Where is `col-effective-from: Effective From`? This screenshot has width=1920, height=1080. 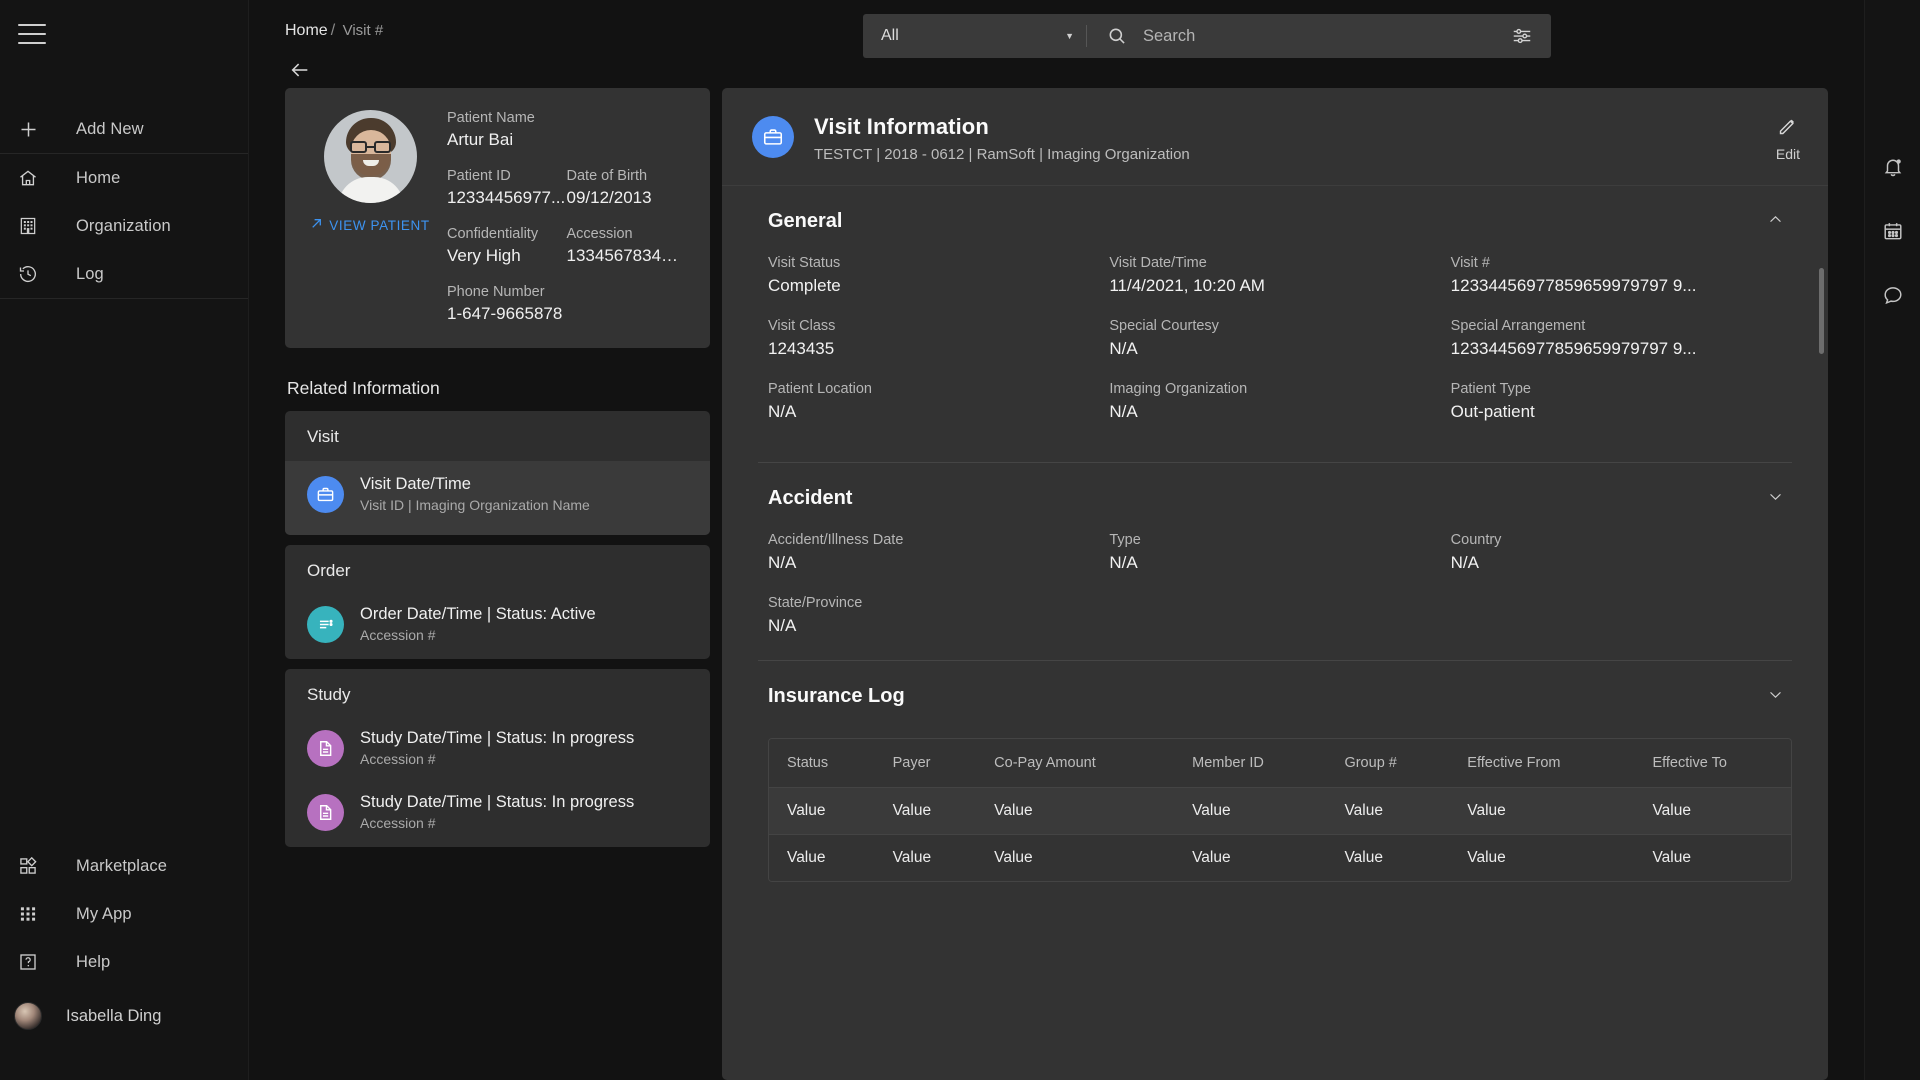
col-effective-from: Effective From is located at coordinates (1542, 763).